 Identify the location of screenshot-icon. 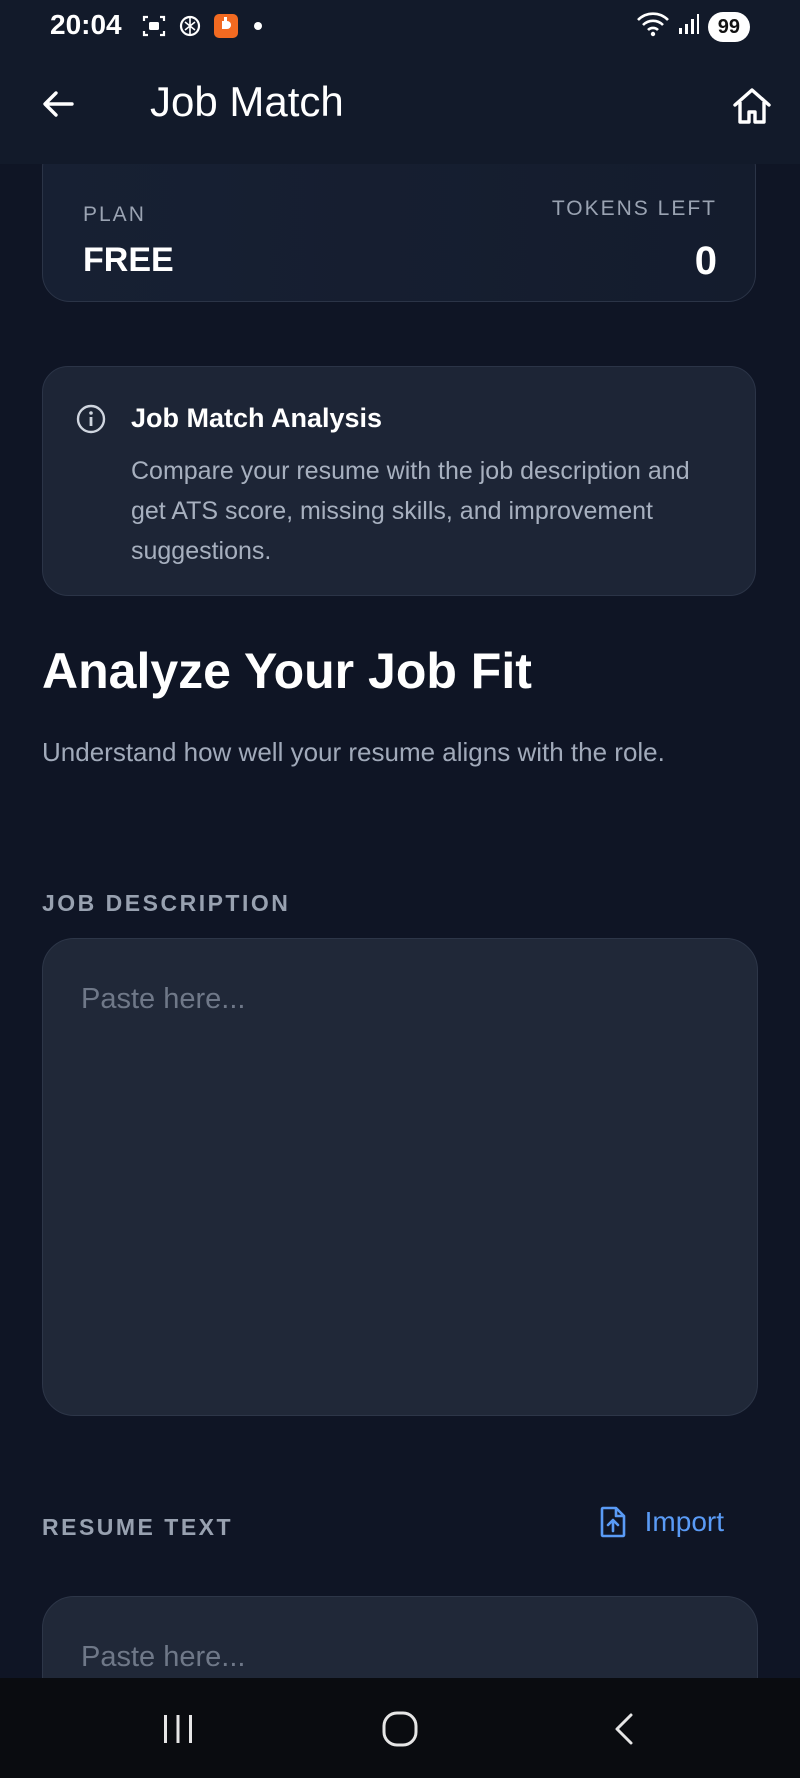
(154, 26).